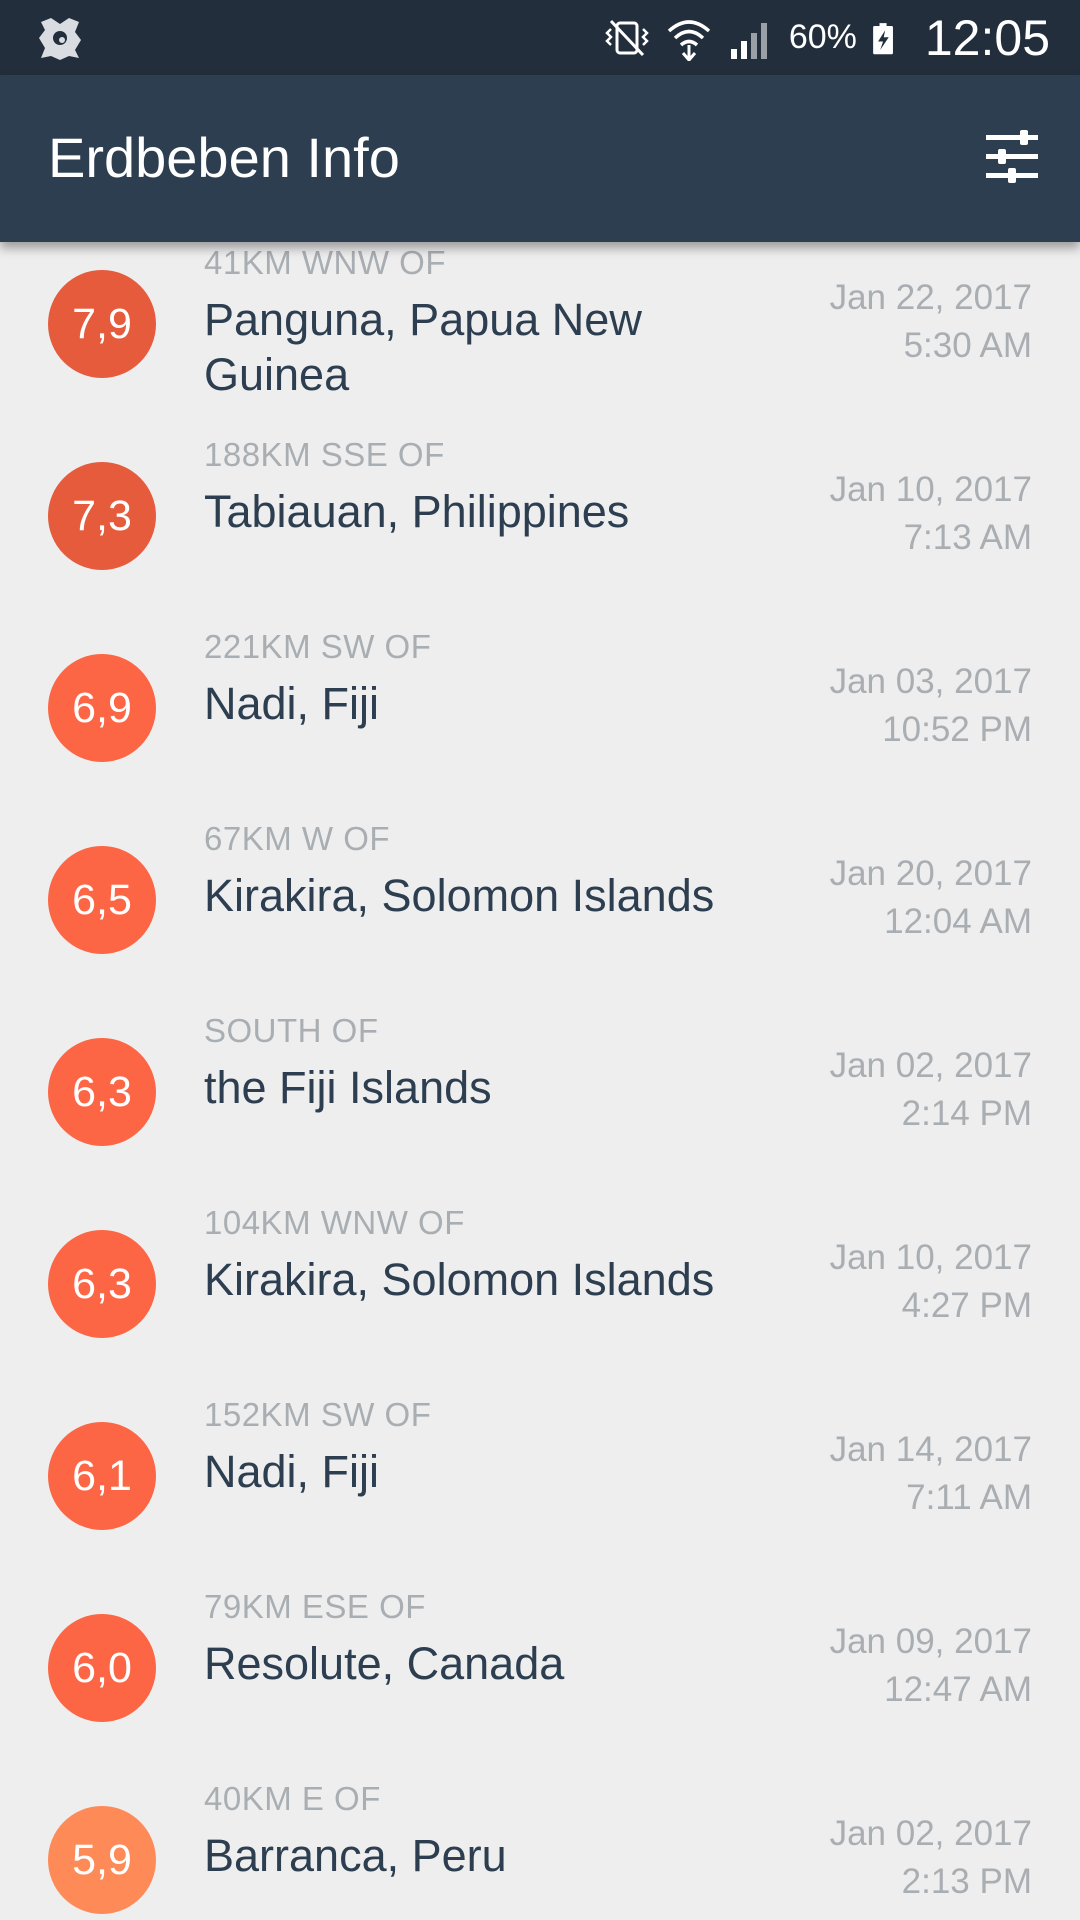 The width and height of the screenshot is (1080, 1920). What do you see at coordinates (930, 1449) in the screenshot?
I see `quake-date: Jan 14, 2017` at bounding box center [930, 1449].